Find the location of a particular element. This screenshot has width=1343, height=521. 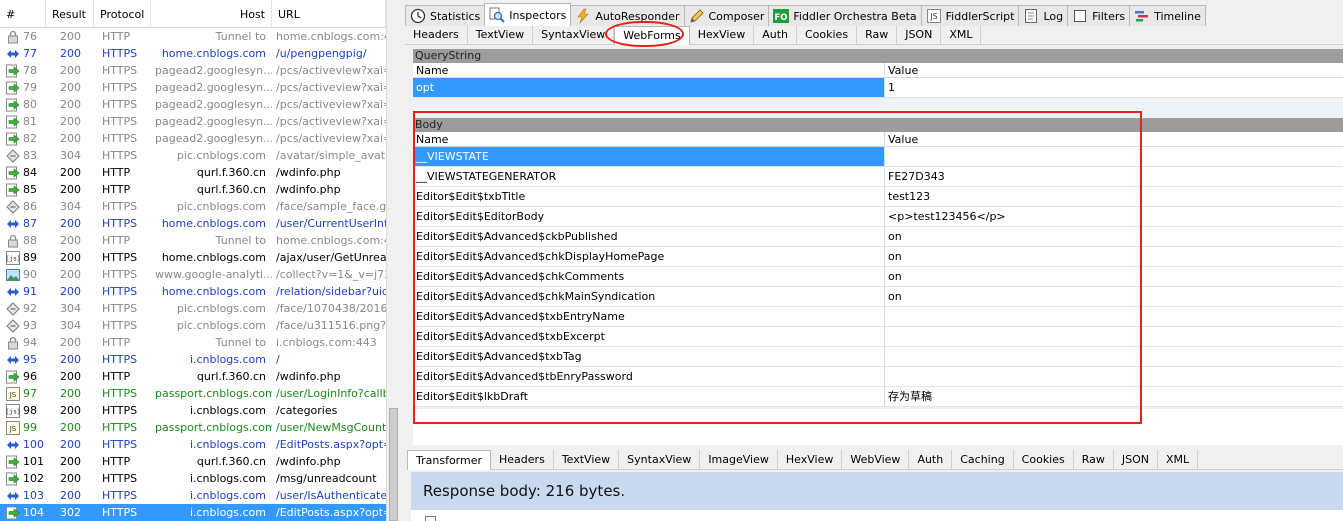

session-host: i.cnblogs.com is located at coordinates (227, 478).